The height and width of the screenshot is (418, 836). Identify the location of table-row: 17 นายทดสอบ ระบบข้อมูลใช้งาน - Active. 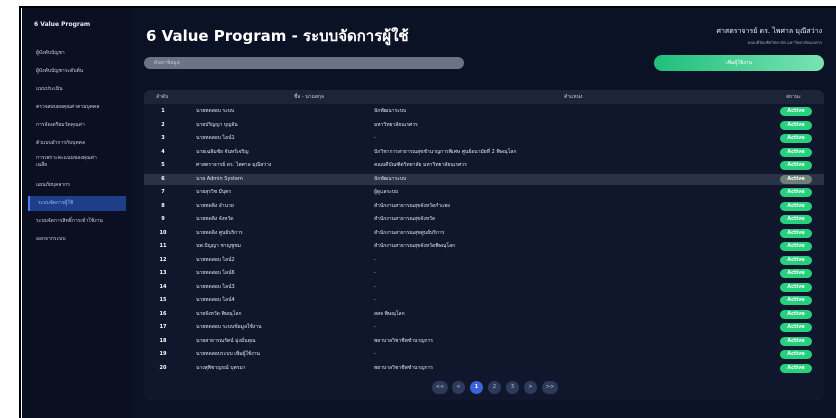
(484, 327).